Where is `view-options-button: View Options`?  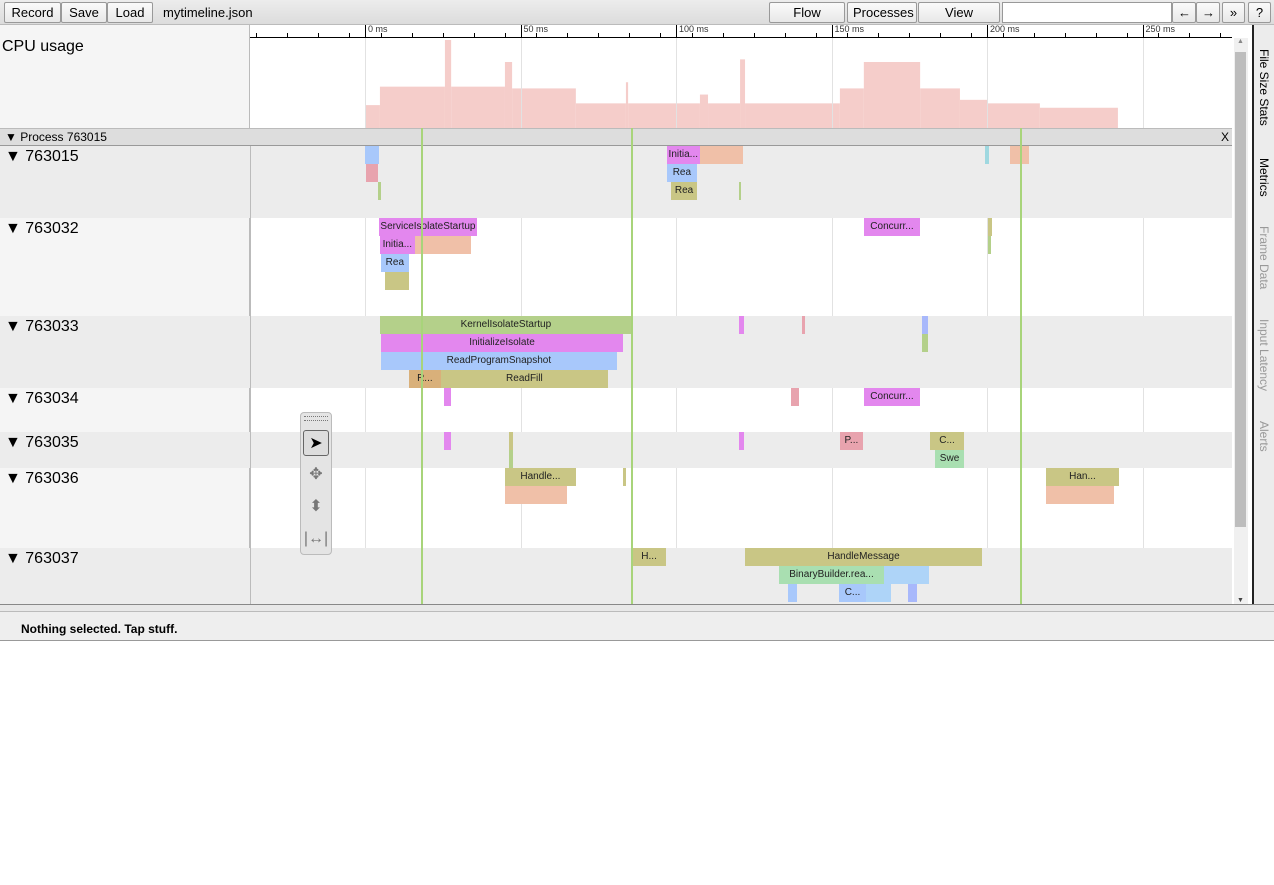 view-options-button: View Options is located at coordinates (959, 20).